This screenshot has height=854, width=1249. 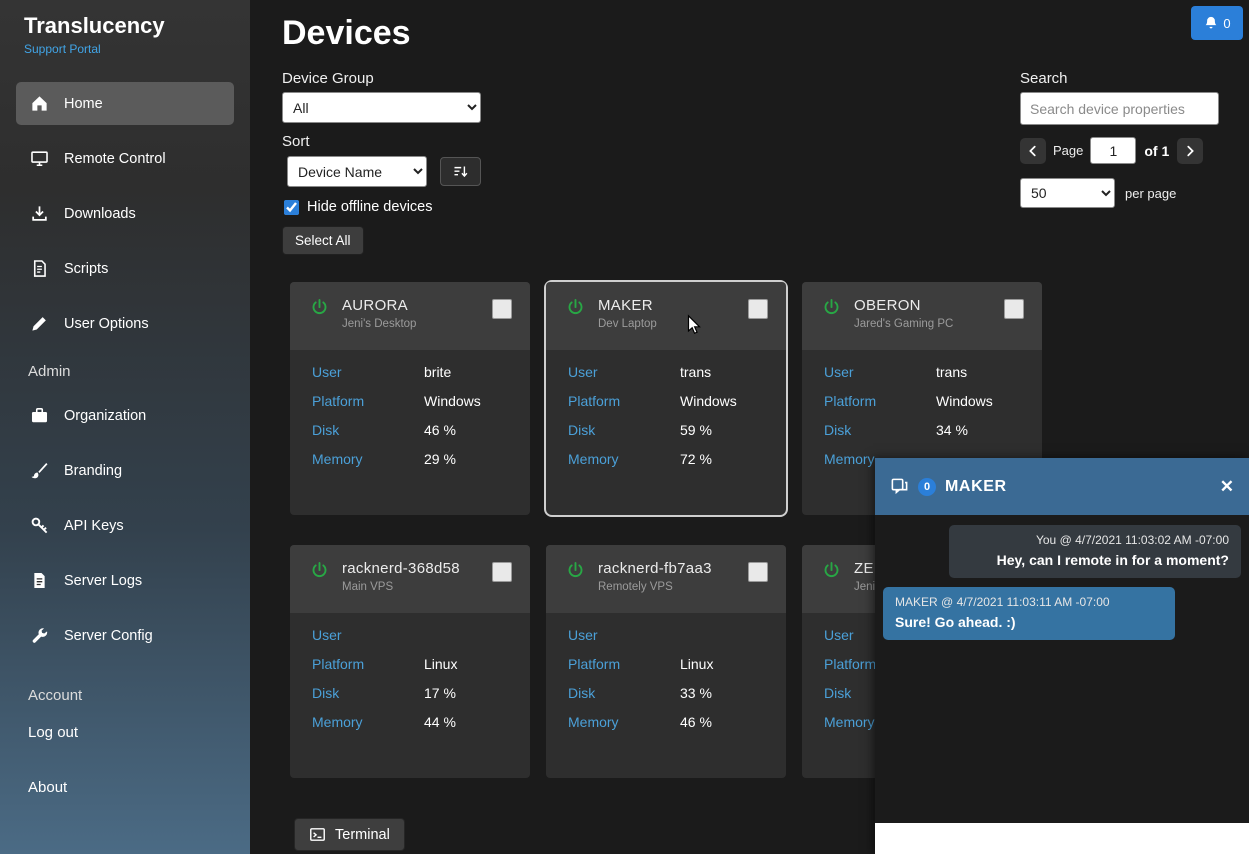 I want to click on download-icon, so click(x=39, y=213).